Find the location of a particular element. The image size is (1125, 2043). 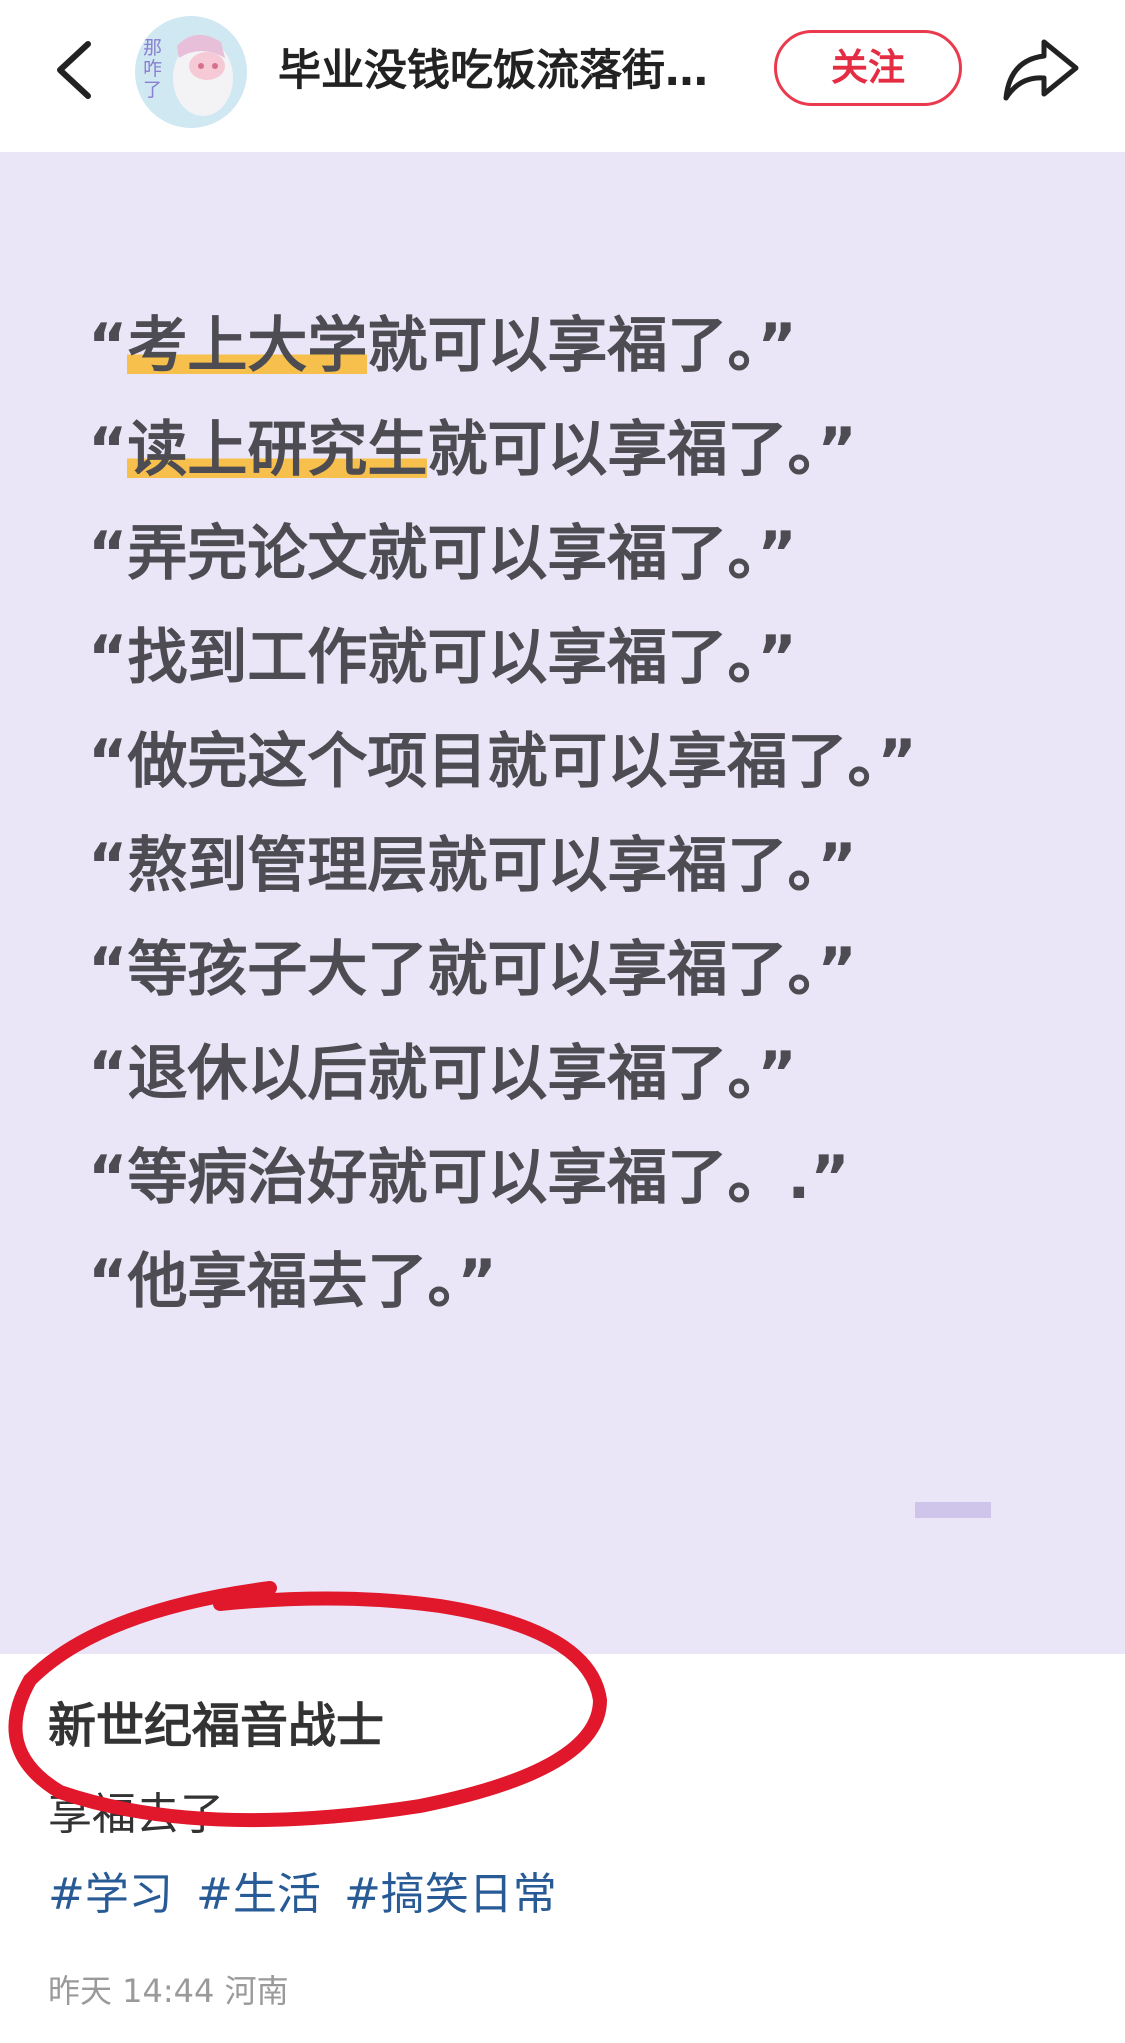

share-icon is located at coordinates (1041, 70).